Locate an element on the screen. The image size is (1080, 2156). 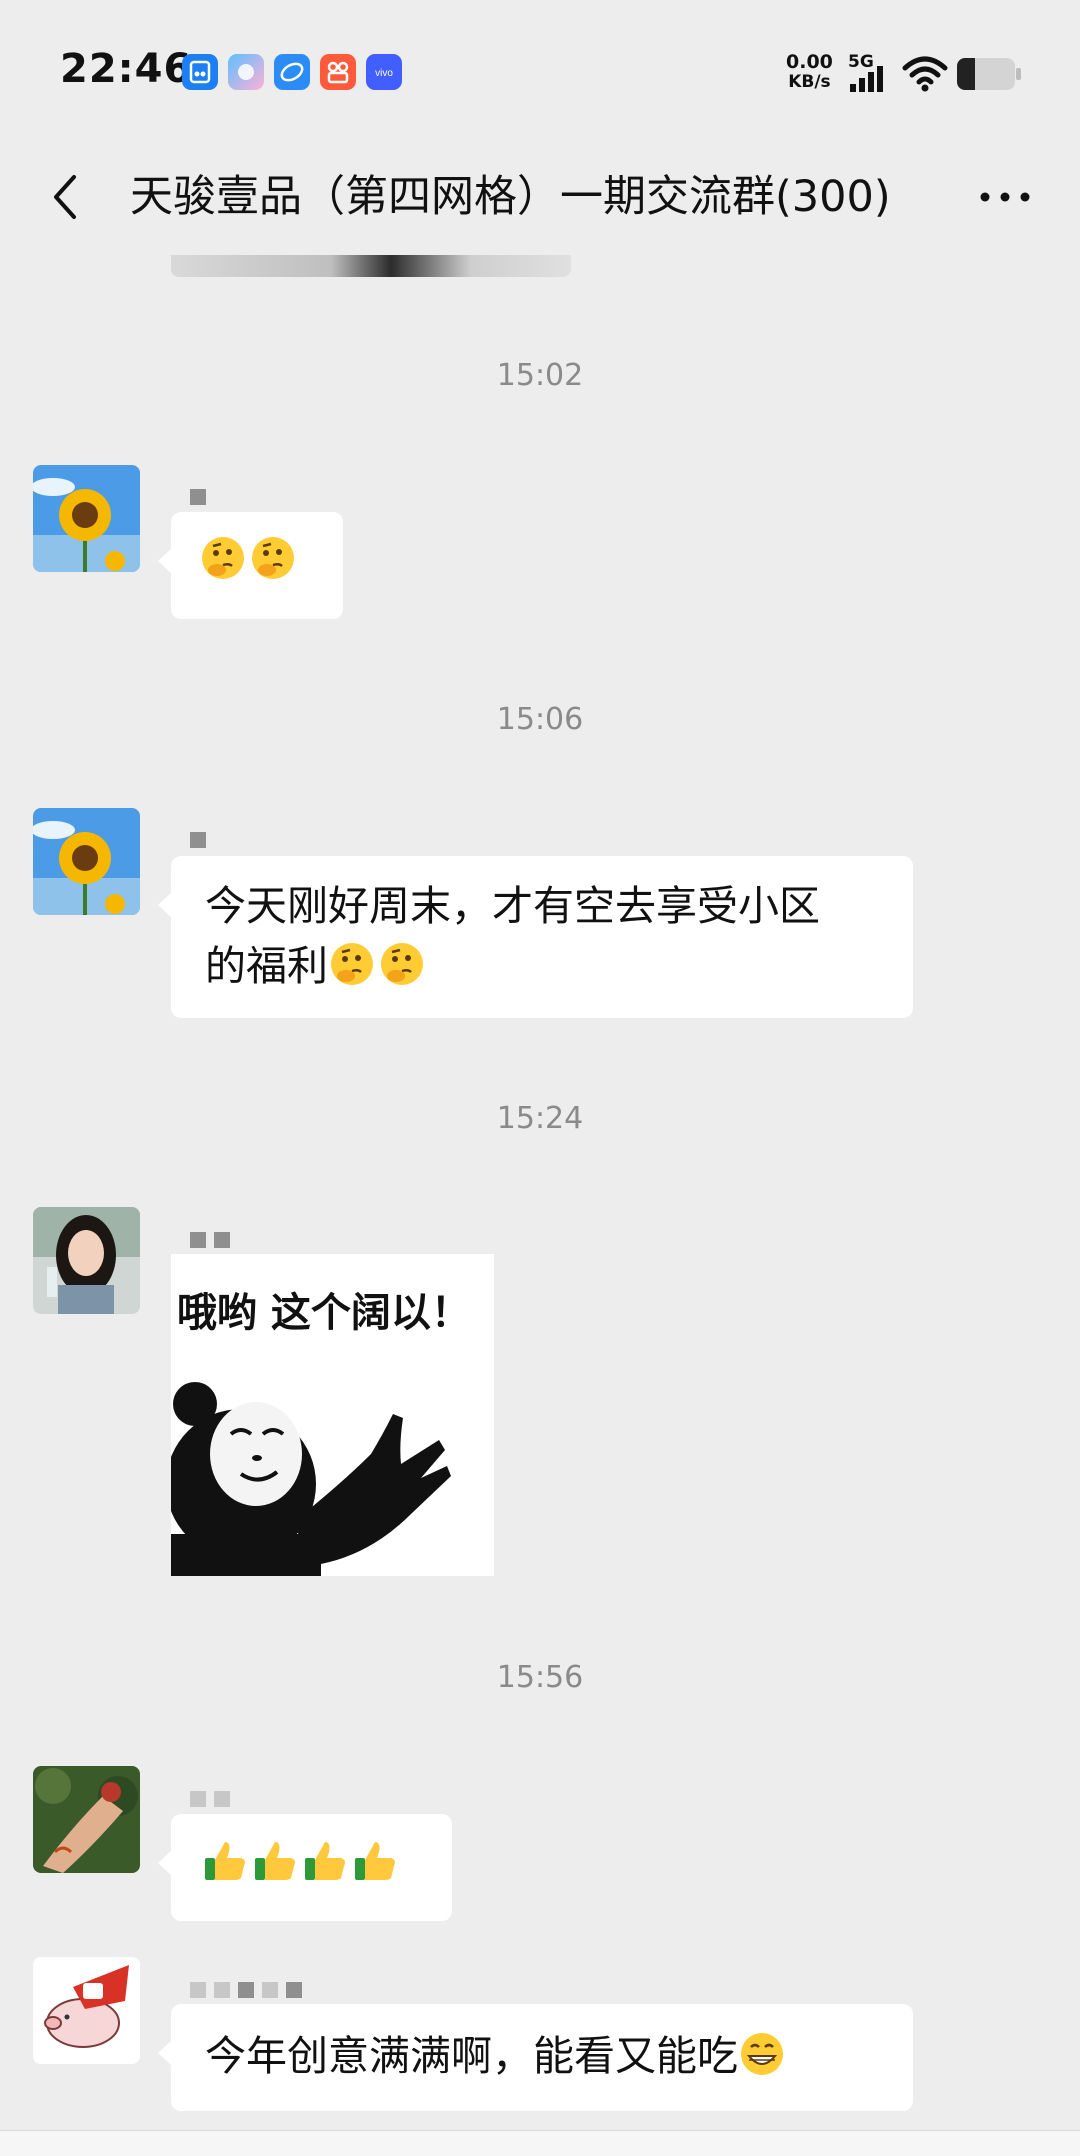
chat-header: 天骏壹品（第四网格）一期交流群(300) is located at coordinates (540, 200).